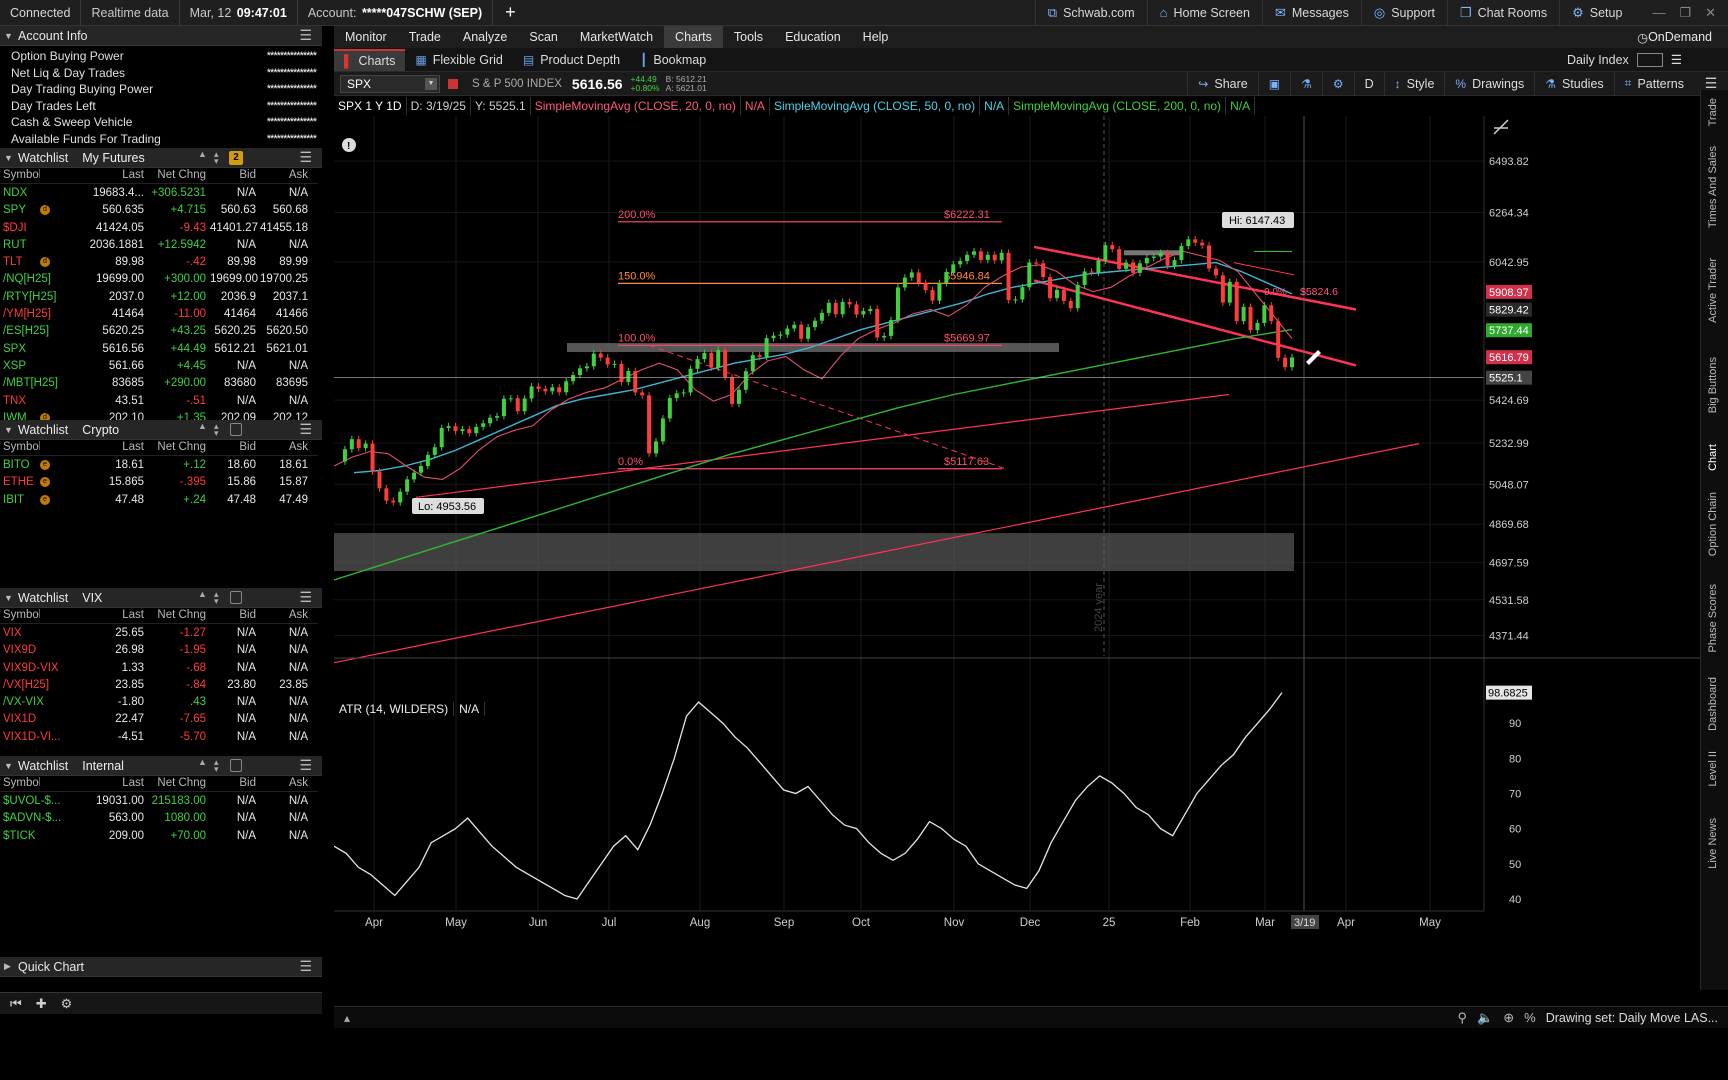 The height and width of the screenshot is (1080, 1728). What do you see at coordinates (20, 193) in the screenshot?
I see `row-symbol: NDX` at bounding box center [20, 193].